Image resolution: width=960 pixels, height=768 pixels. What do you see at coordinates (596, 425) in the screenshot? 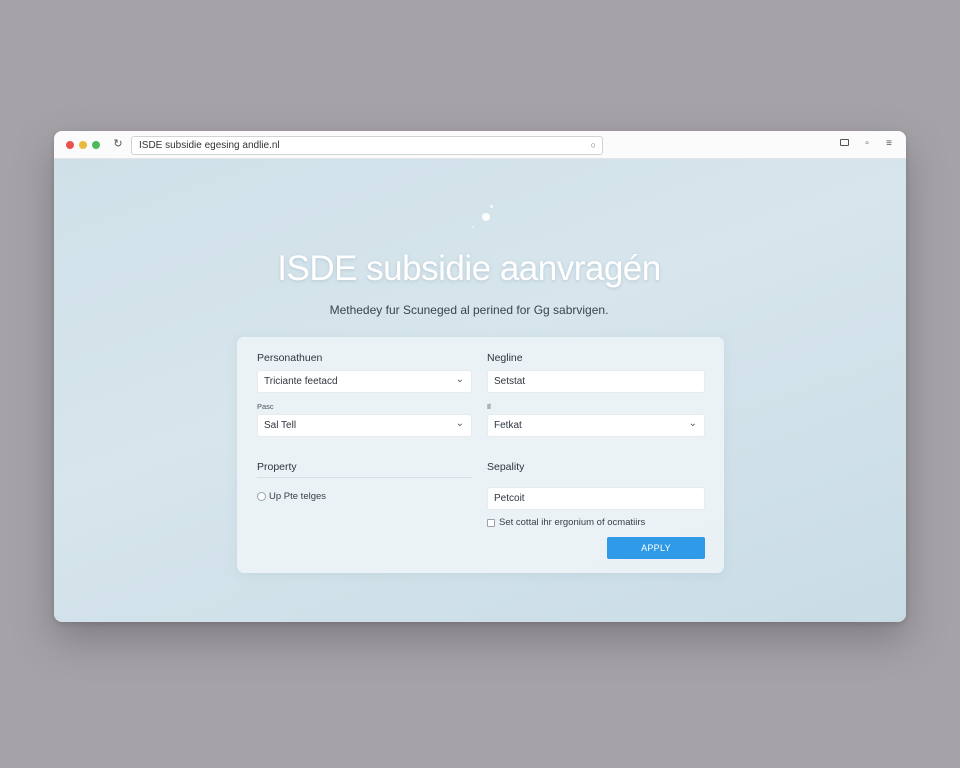
I see `right-select: Fetkat ⌄` at bounding box center [596, 425].